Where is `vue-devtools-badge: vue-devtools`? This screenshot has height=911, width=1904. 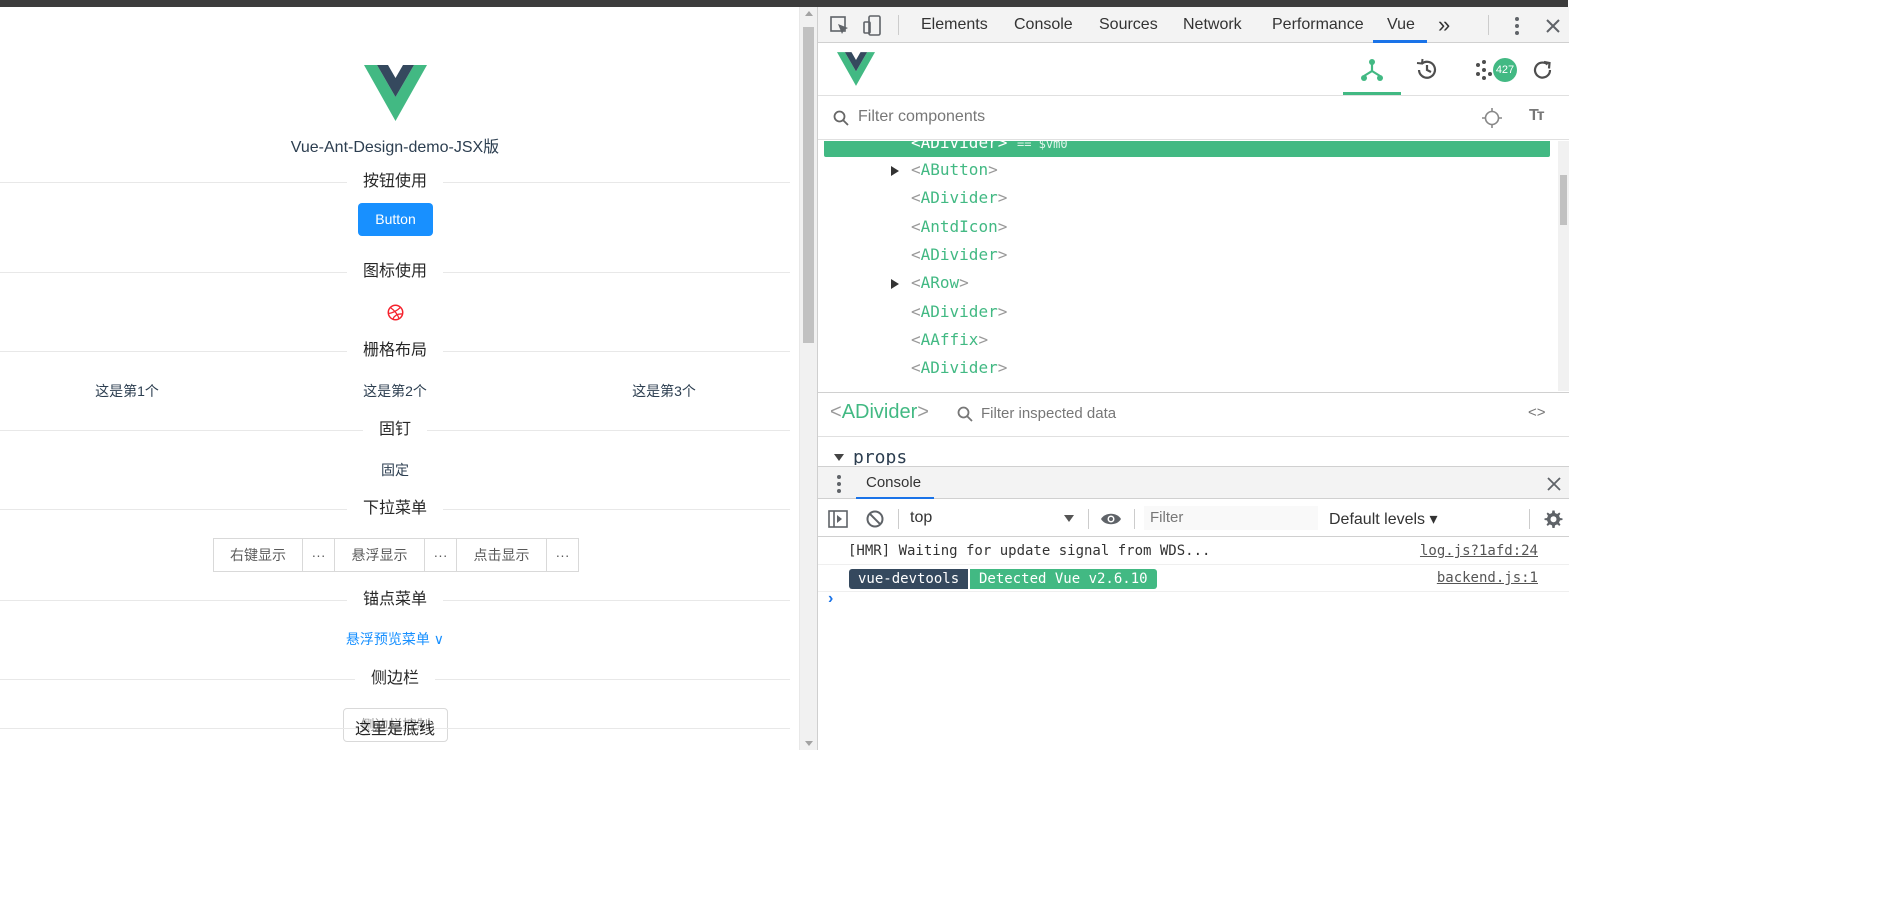 vue-devtools-badge: vue-devtools is located at coordinates (909, 579).